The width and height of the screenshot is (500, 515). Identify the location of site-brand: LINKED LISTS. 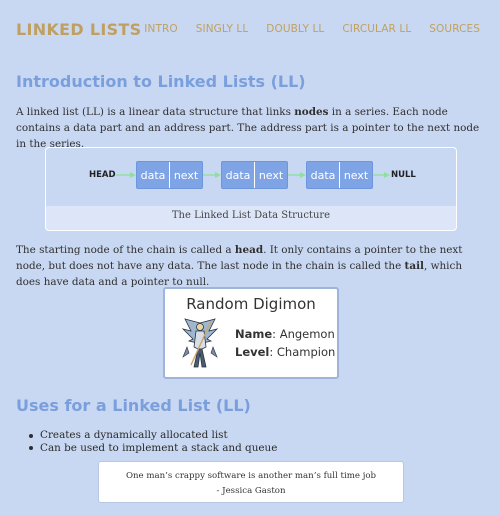
(78, 29).